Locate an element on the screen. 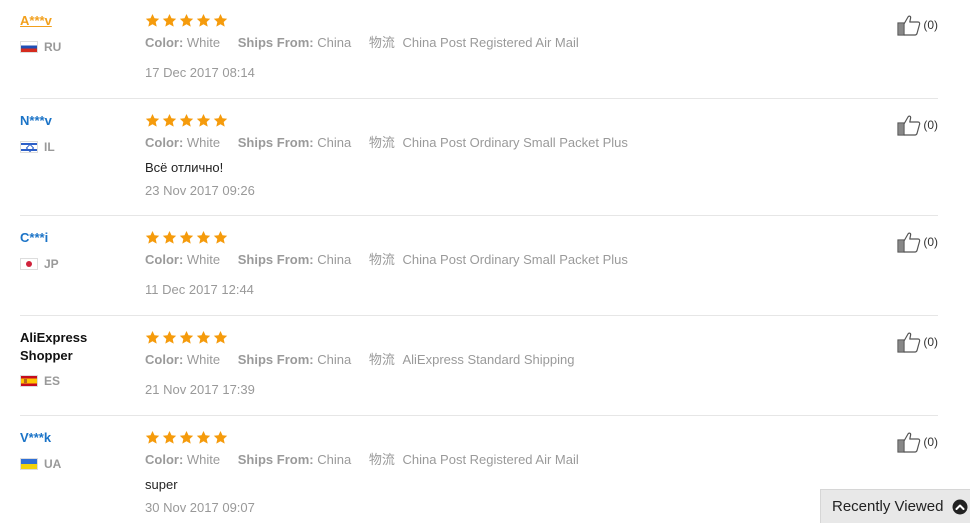 The height and width of the screenshot is (523, 970). reviewer-name: AliExpress Shopper is located at coordinates (60, 347).